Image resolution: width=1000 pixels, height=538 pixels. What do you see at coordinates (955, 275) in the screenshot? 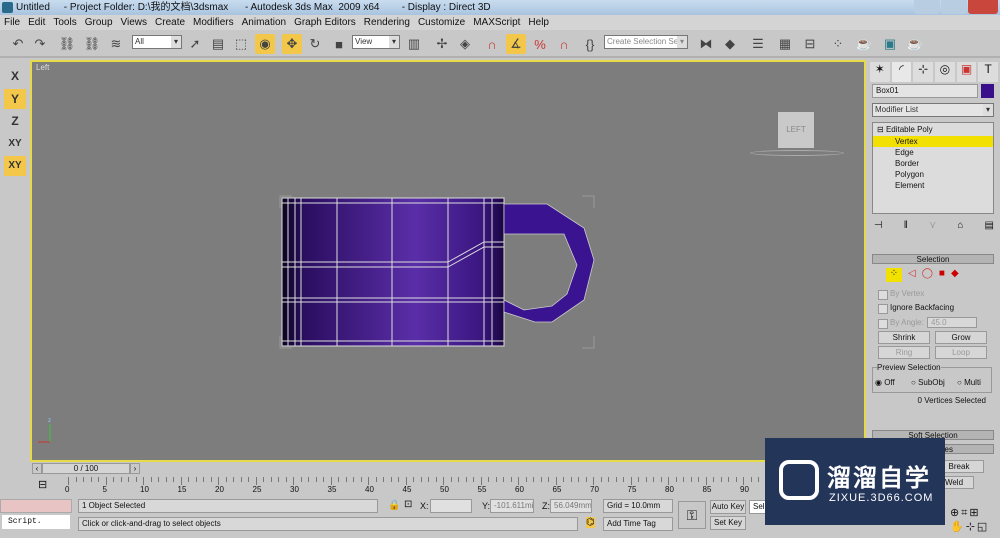
I see `element-level-icon: ◆` at bounding box center [955, 275].